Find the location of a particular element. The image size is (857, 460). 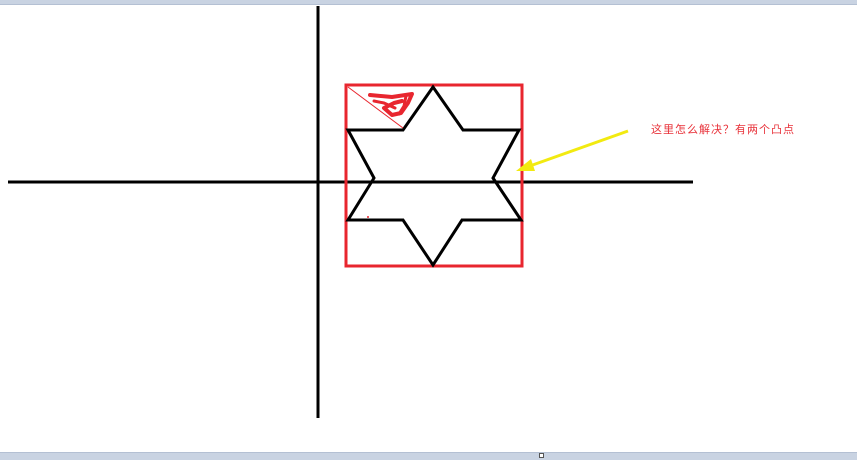

star-outline is located at coordinates (434, 176).